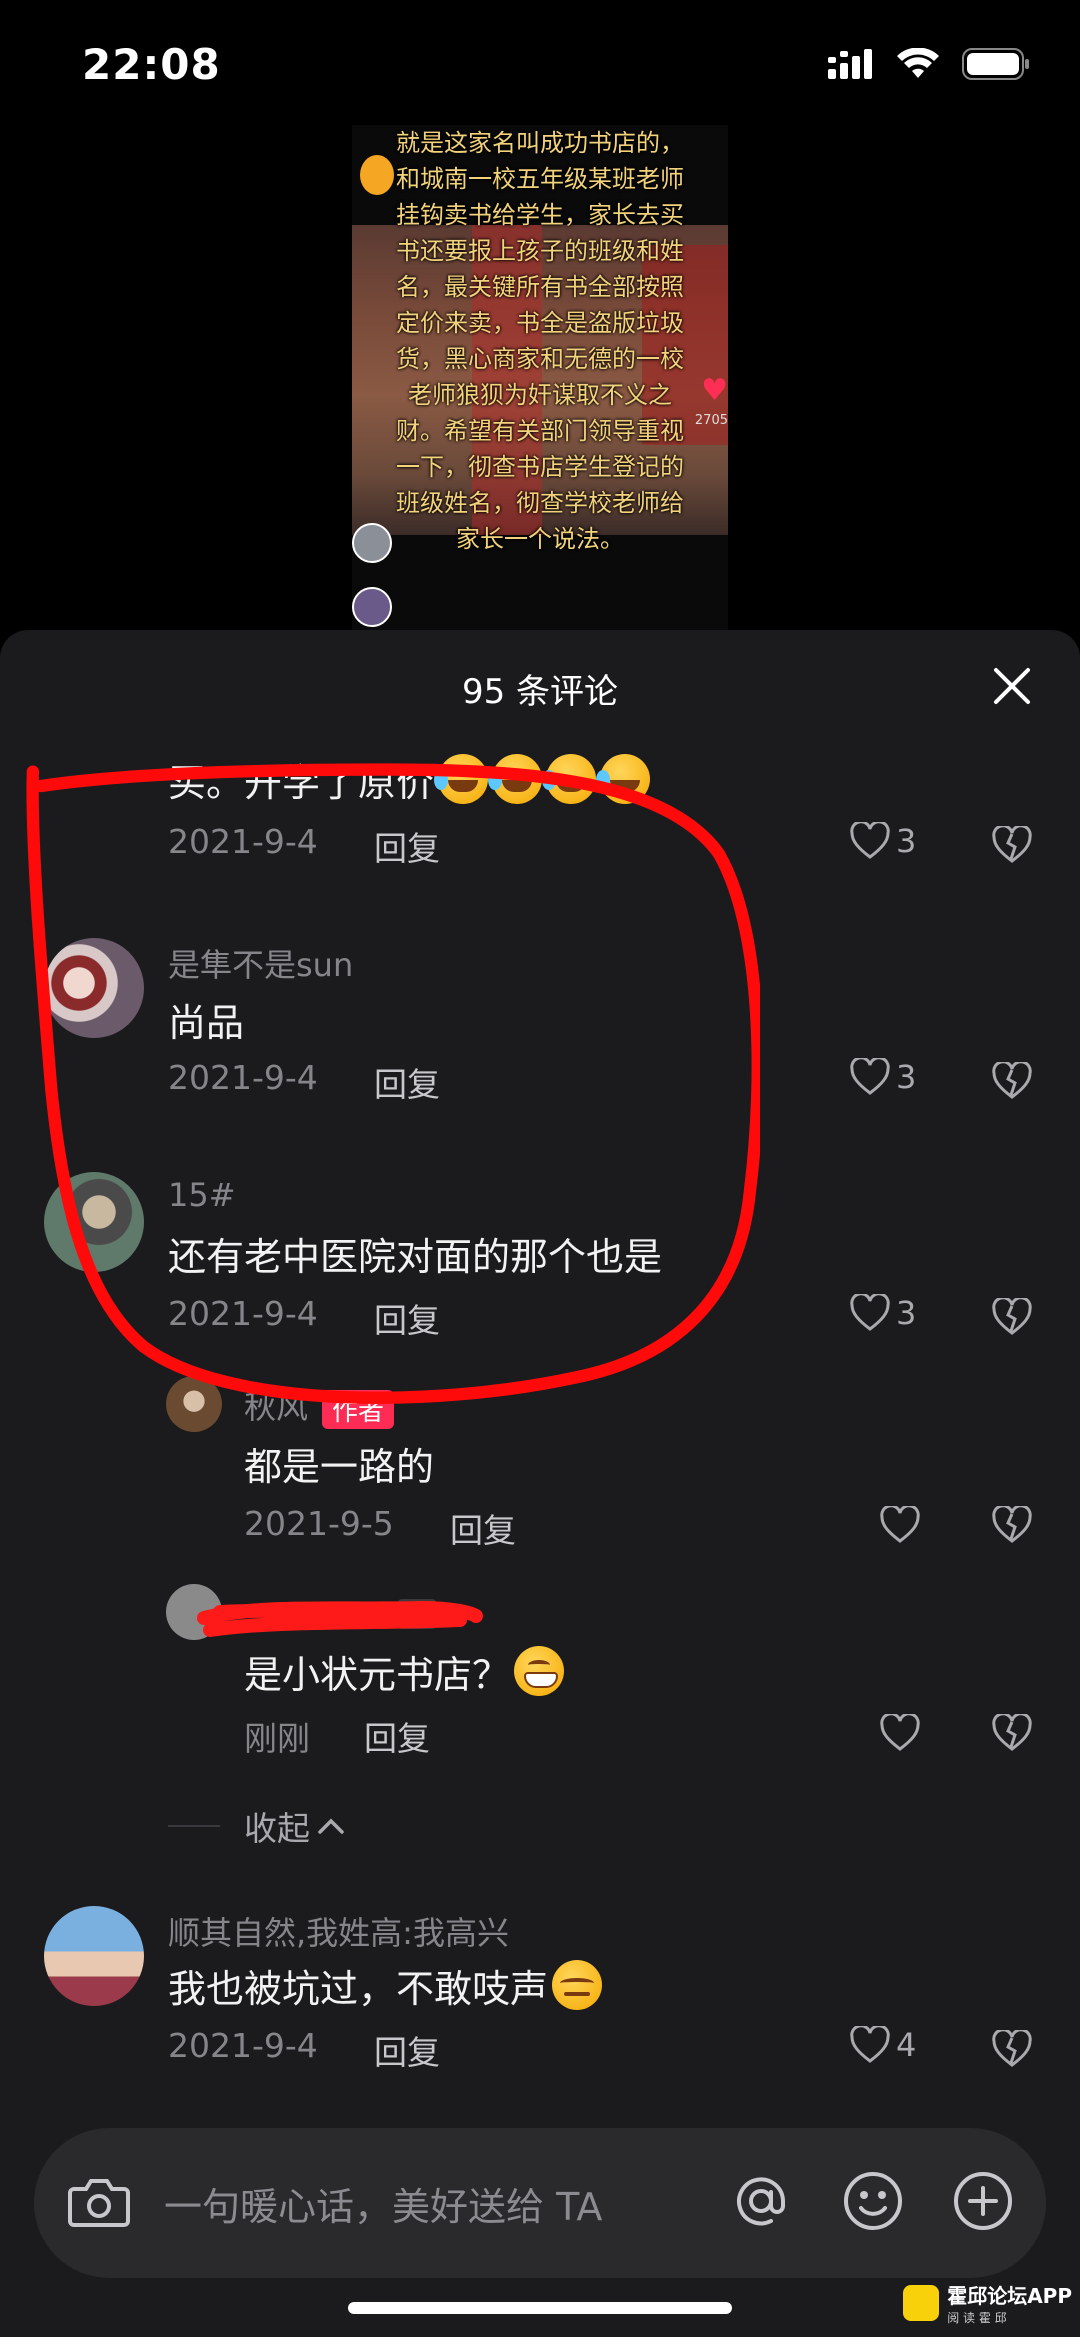 Image resolution: width=1080 pixels, height=2337 pixels. Describe the element at coordinates (358, 1409) in the screenshot. I see `author-badge: 作者` at that location.